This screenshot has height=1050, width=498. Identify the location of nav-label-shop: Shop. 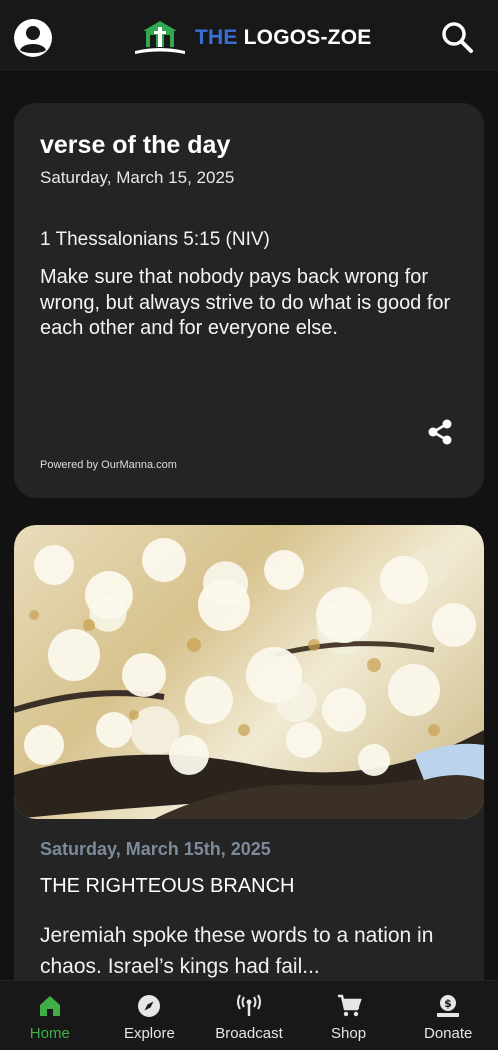
(349, 1033).